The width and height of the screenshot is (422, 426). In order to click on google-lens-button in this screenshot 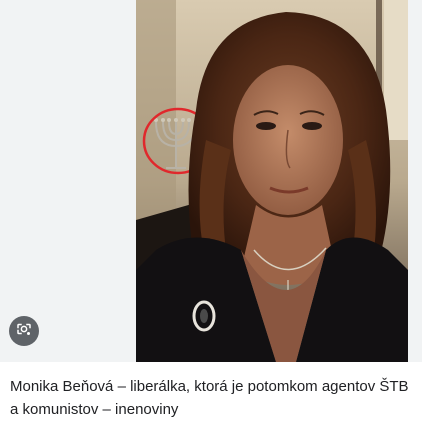, I will do `click(24, 331)`.